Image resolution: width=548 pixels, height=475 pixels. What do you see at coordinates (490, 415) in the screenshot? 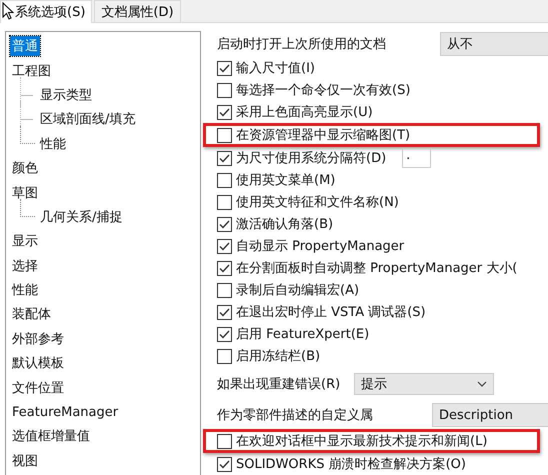
I see `dropdown: Description` at bounding box center [490, 415].